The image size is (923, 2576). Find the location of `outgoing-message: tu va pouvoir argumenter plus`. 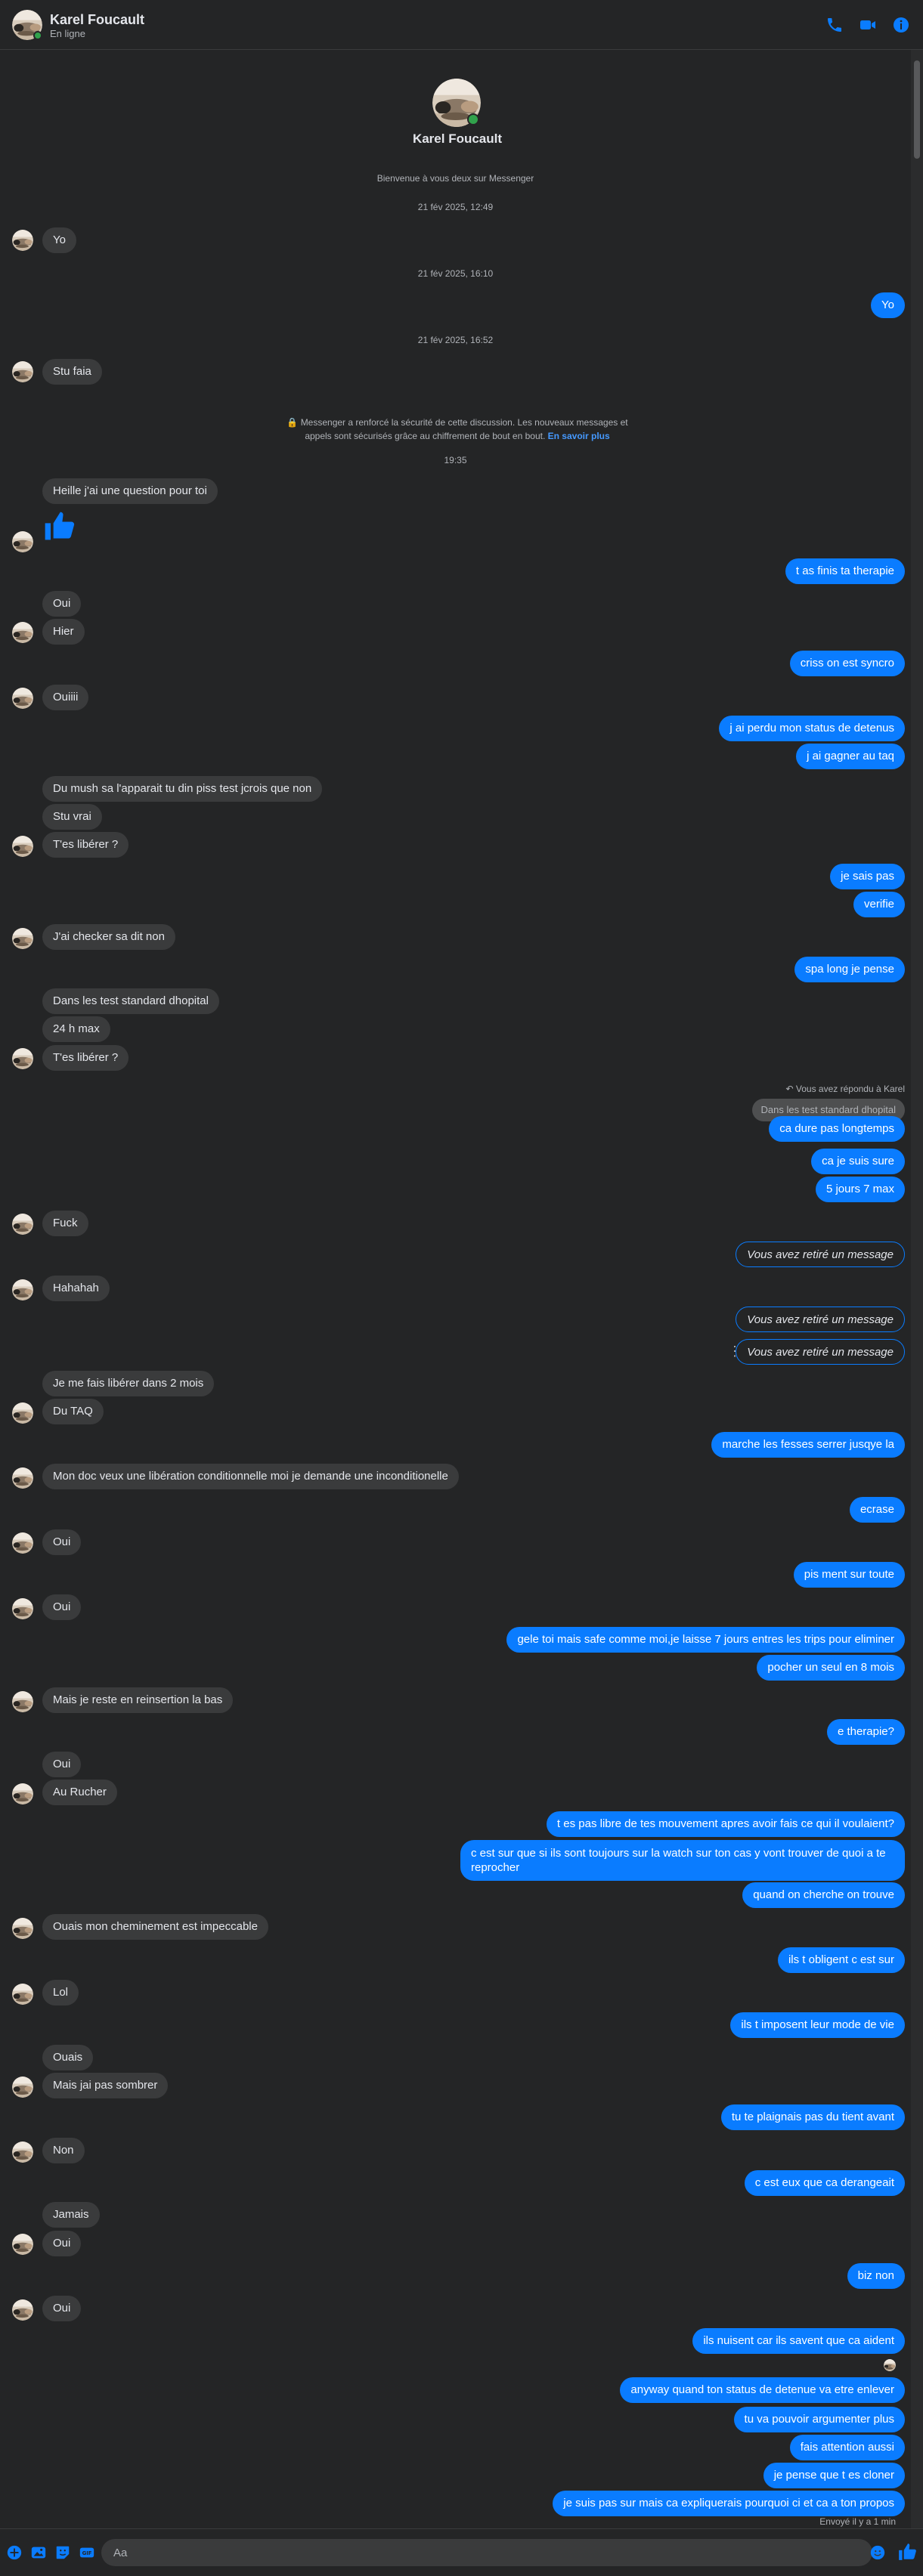

outgoing-message: tu va pouvoir argumenter plus is located at coordinates (819, 2419).